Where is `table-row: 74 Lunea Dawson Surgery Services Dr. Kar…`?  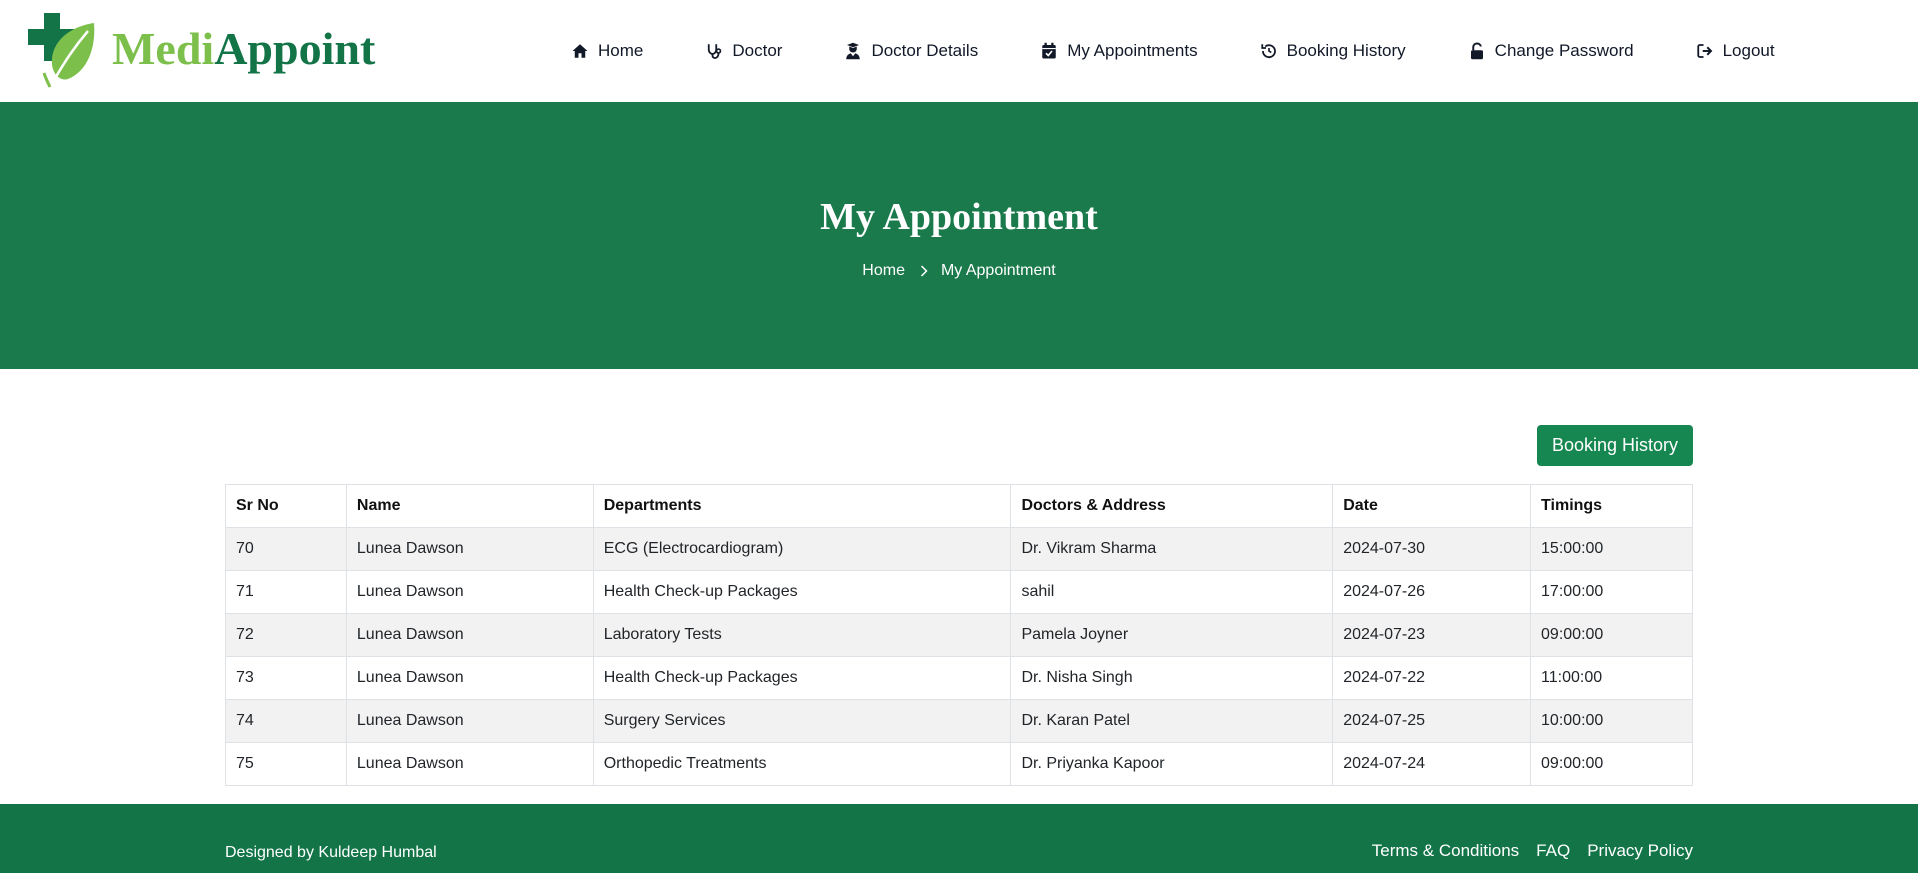 table-row: 74 Lunea Dawson Surgery Services Dr. Kar… is located at coordinates (959, 721).